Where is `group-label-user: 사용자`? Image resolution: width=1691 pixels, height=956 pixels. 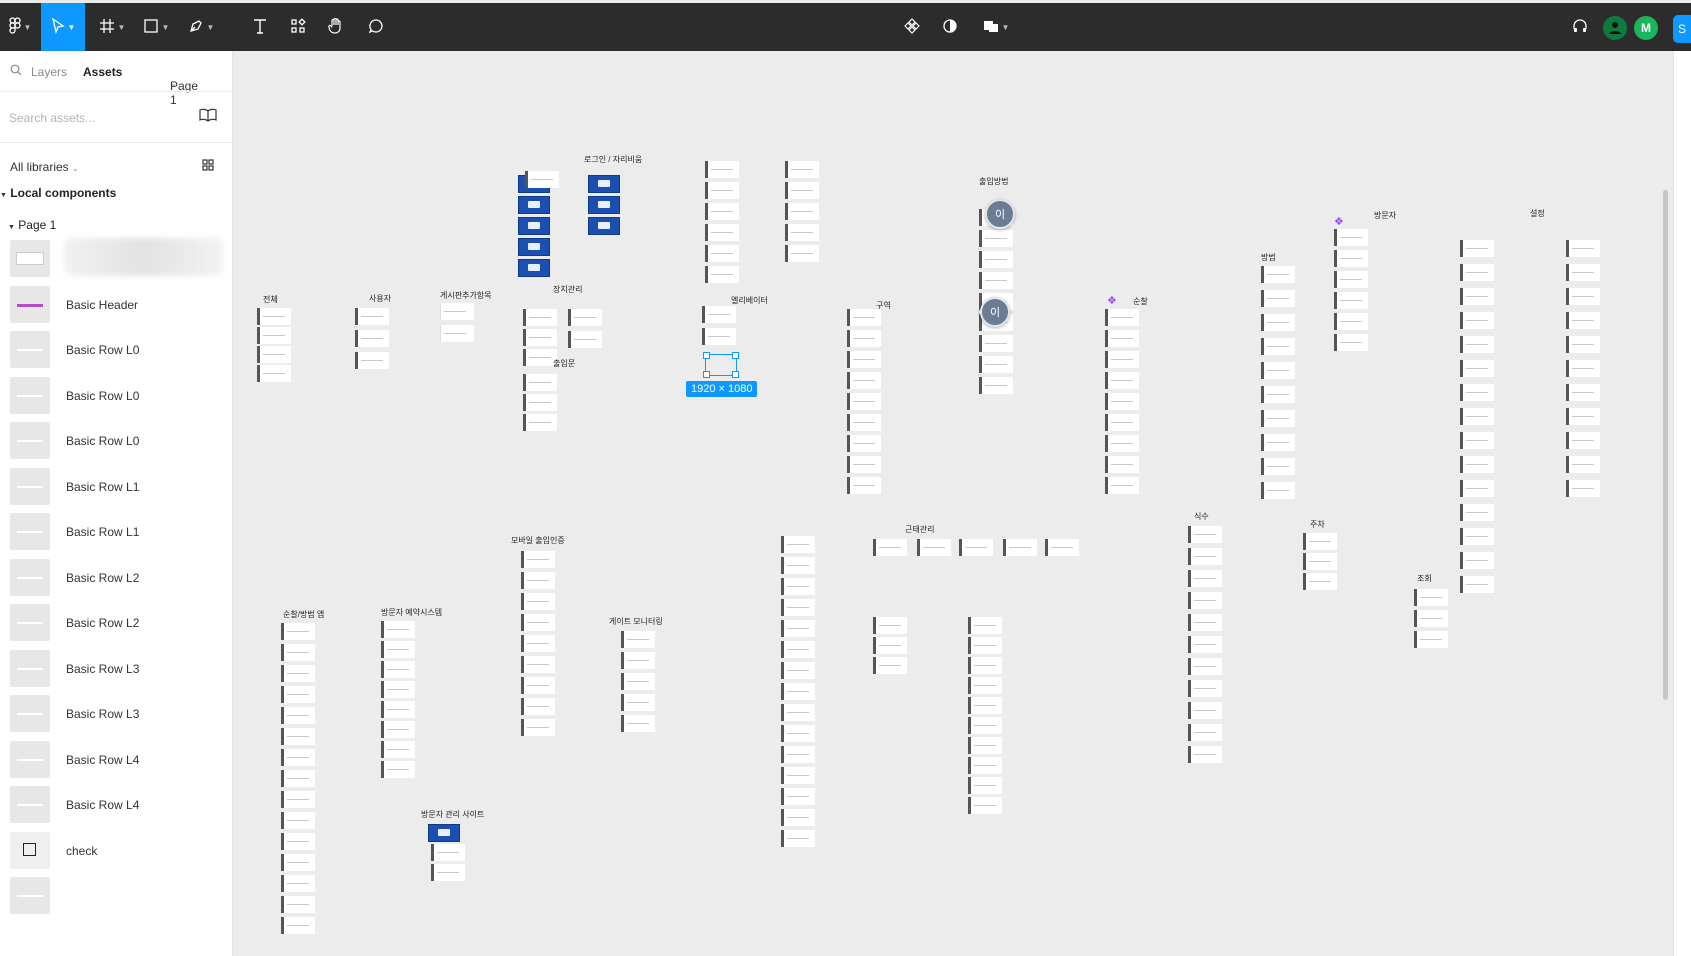
group-label-user: 사용자 is located at coordinates (380, 298).